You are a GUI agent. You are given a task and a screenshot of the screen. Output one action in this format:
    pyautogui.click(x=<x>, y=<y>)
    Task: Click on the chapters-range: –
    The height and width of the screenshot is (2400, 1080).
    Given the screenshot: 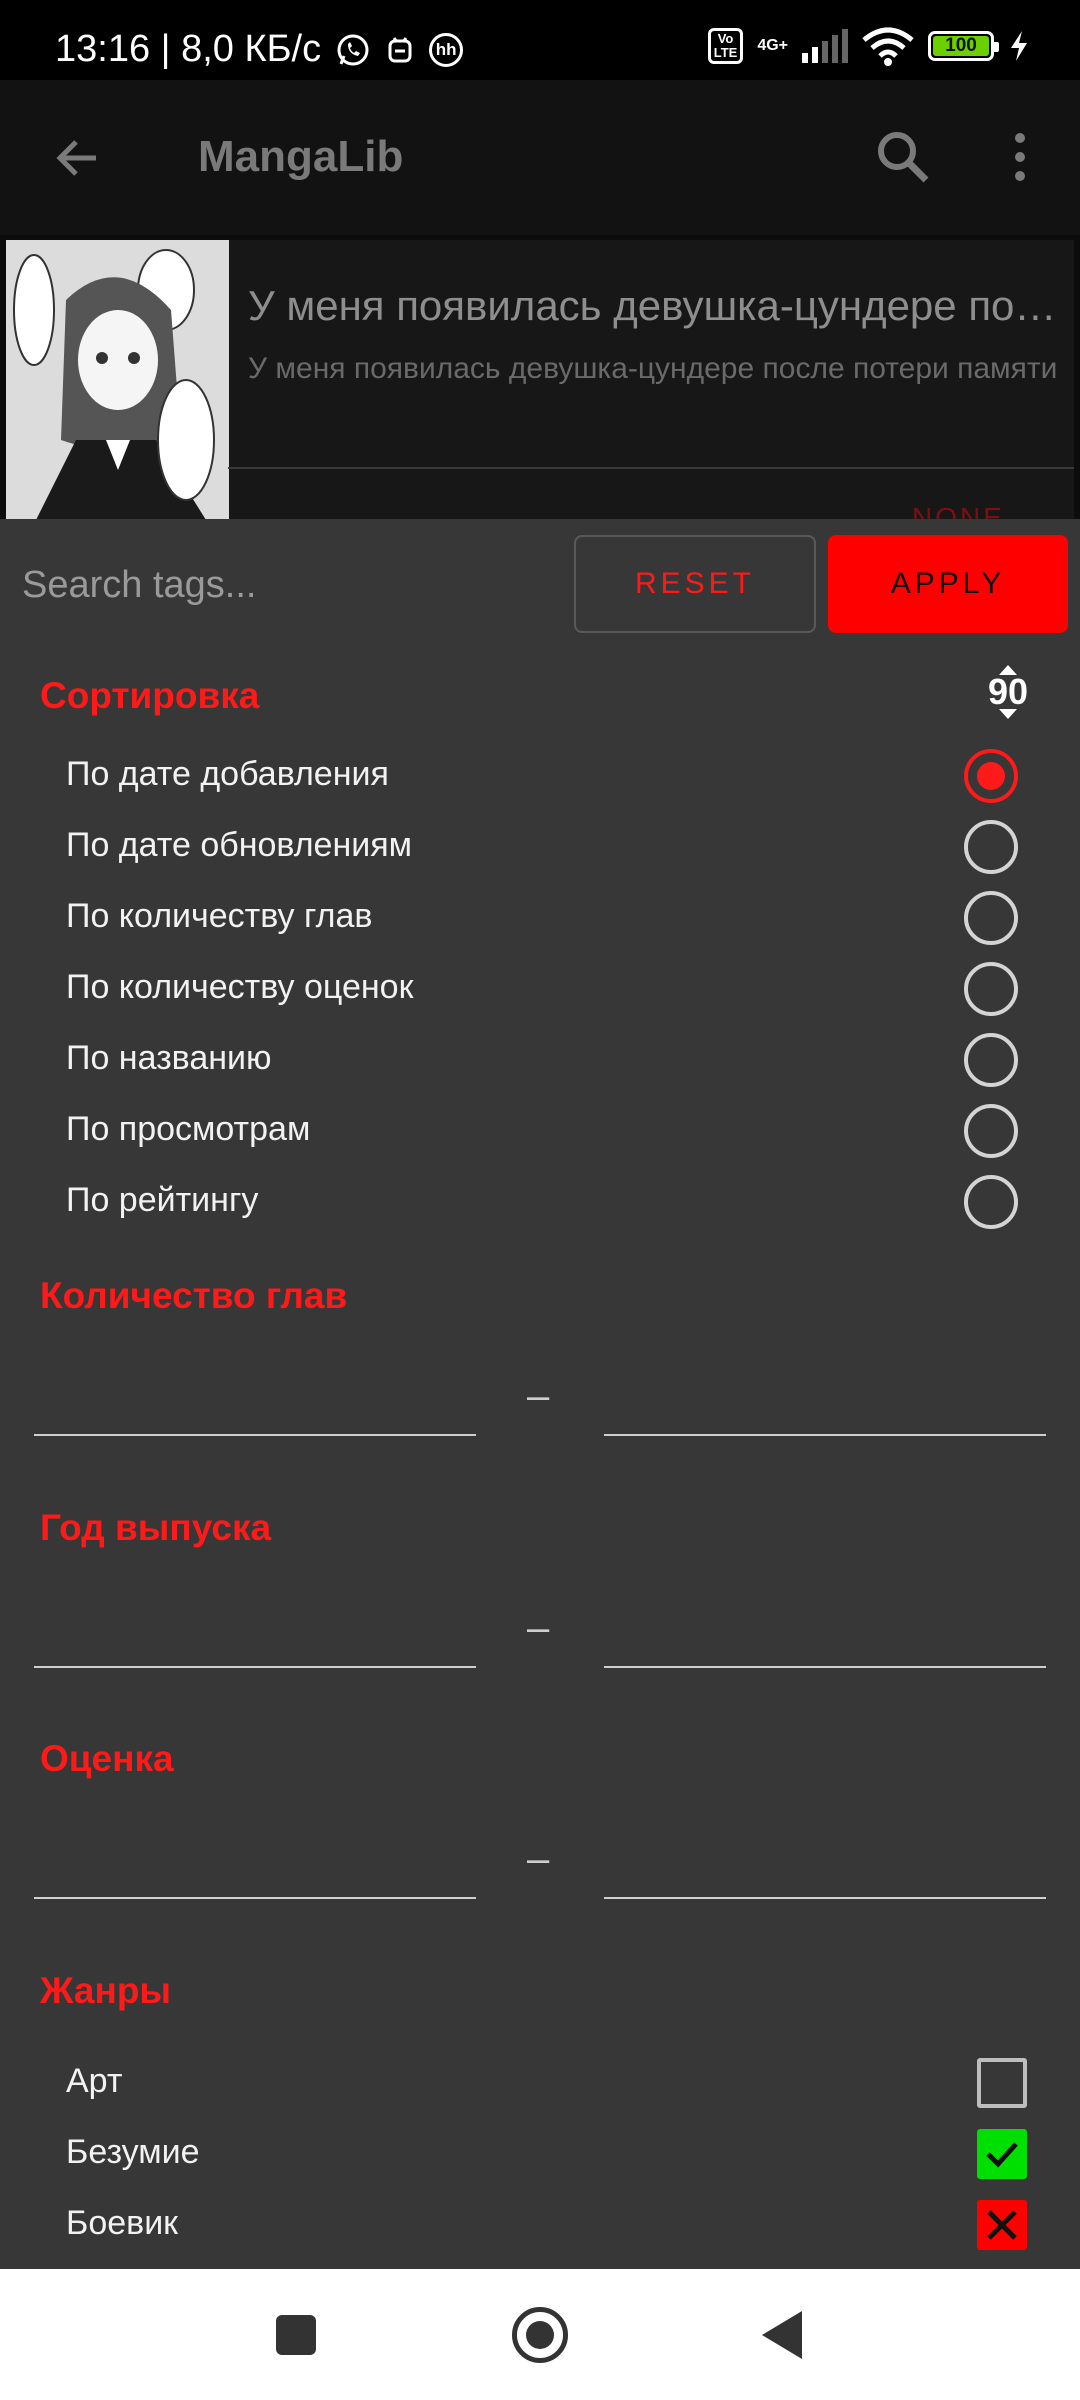 What is the action you would take?
    pyautogui.click(x=540, y=1391)
    